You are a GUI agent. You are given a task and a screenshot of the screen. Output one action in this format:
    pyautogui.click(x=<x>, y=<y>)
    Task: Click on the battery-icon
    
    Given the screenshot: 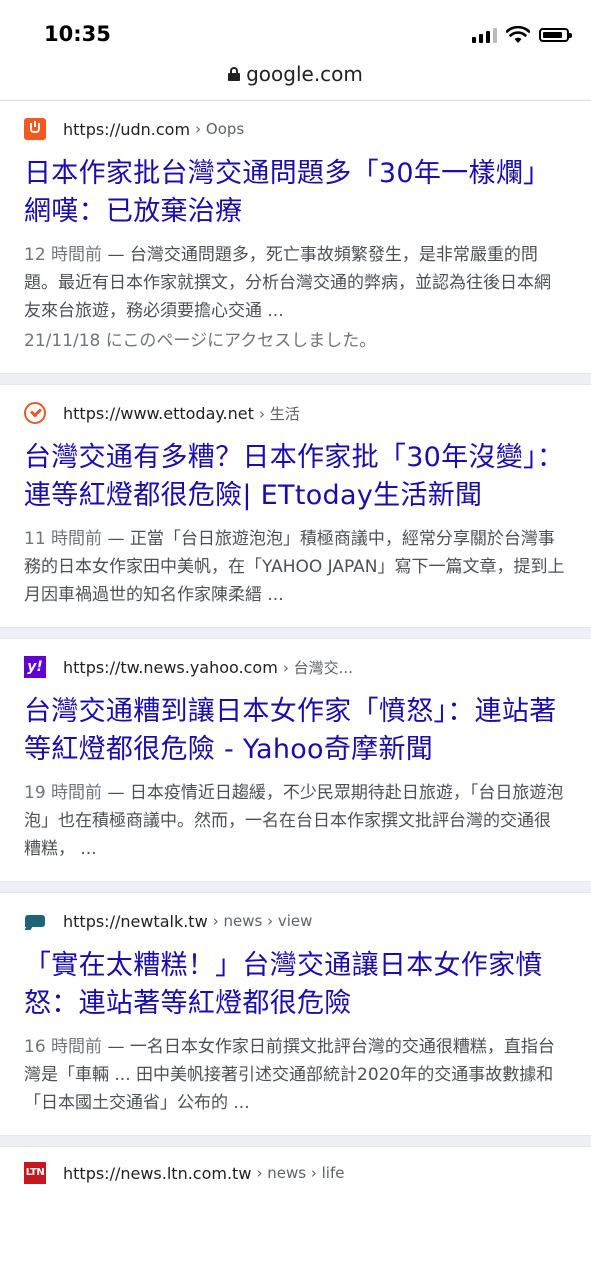 What is the action you would take?
    pyautogui.click(x=555, y=35)
    